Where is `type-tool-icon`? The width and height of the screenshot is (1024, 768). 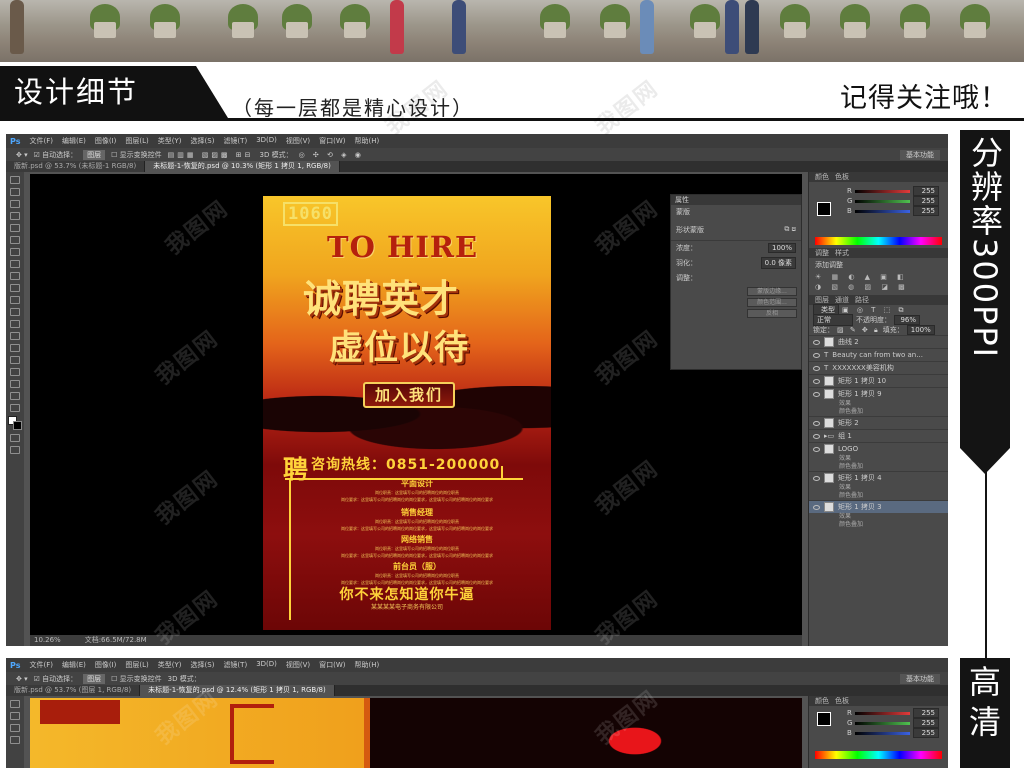
type-tool-icon is located at coordinates (15, 360).